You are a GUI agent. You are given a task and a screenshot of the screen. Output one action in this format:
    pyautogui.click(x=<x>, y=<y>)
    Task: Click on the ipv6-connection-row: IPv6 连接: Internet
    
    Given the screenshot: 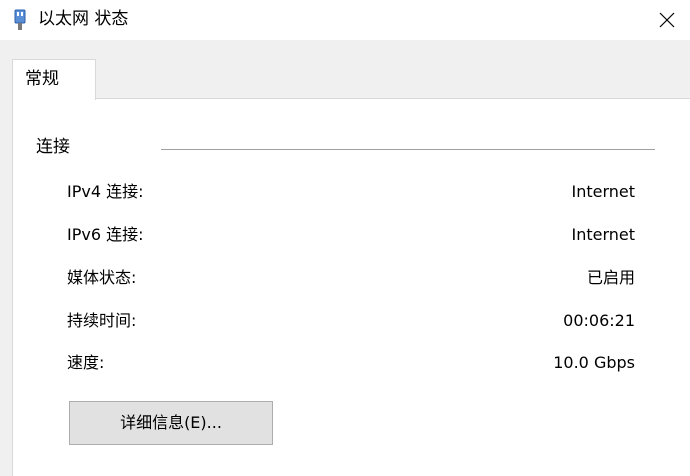 What is the action you would take?
    pyautogui.click(x=351, y=235)
    